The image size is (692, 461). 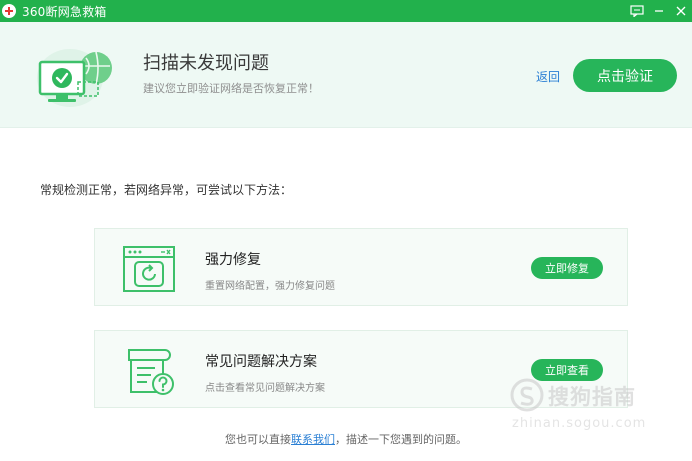 I want to click on card-description: 重置网络配置，强力修复问题, so click(x=270, y=286).